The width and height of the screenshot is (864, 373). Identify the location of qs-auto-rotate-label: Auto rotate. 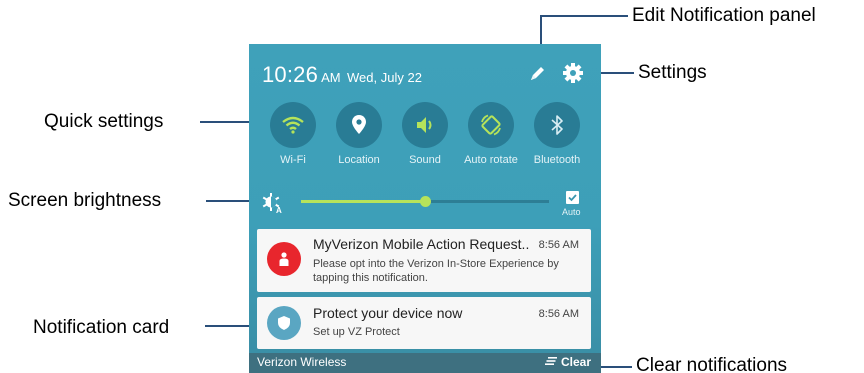
(491, 160).